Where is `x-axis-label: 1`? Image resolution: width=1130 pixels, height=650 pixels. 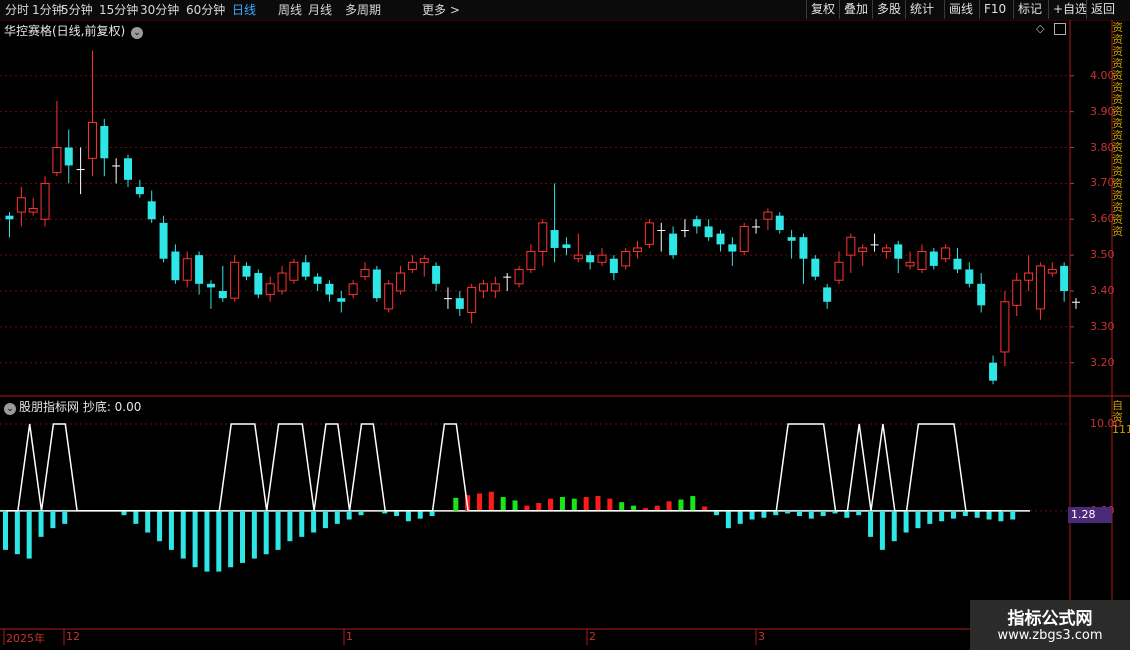 x-axis-label: 1 is located at coordinates (349, 636).